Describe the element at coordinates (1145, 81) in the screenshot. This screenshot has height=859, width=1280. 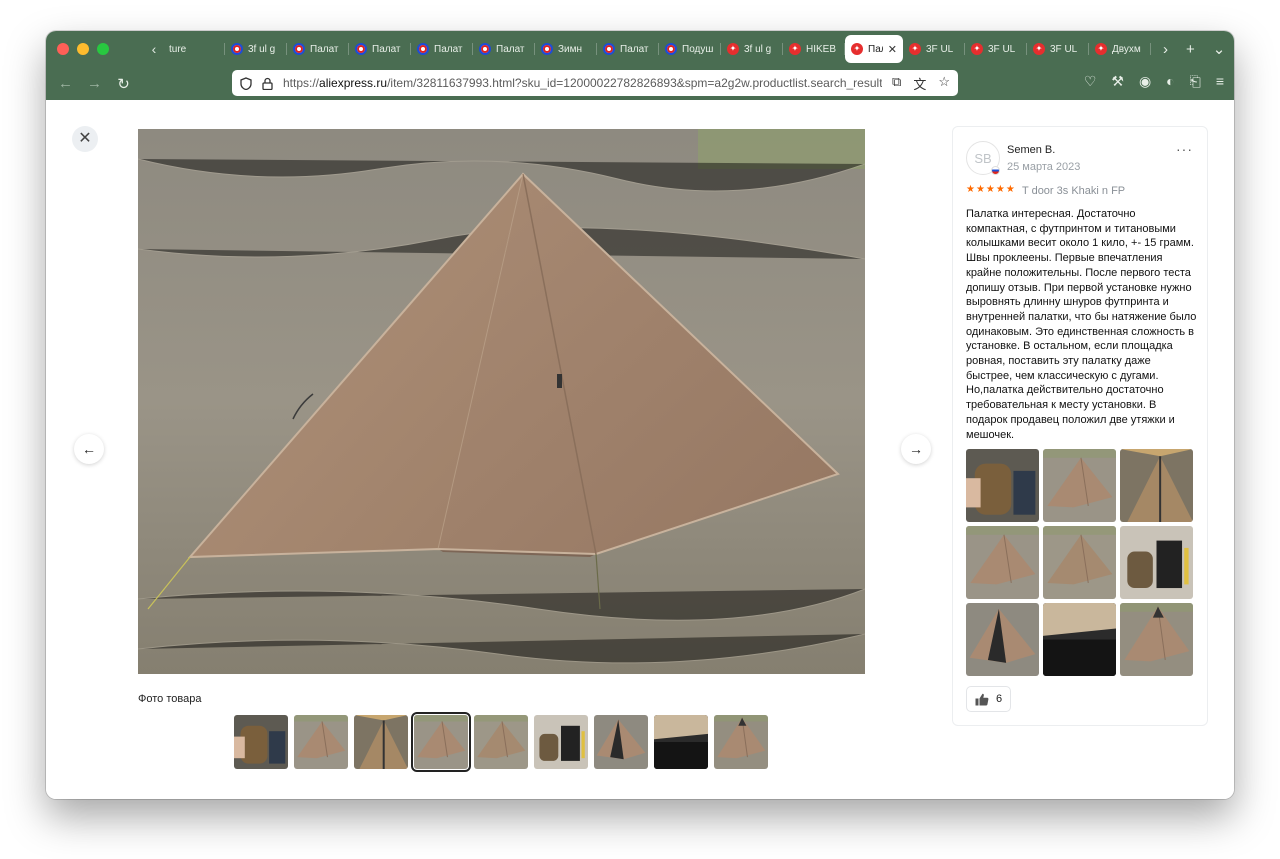
I see `account-icon: ◉` at that location.